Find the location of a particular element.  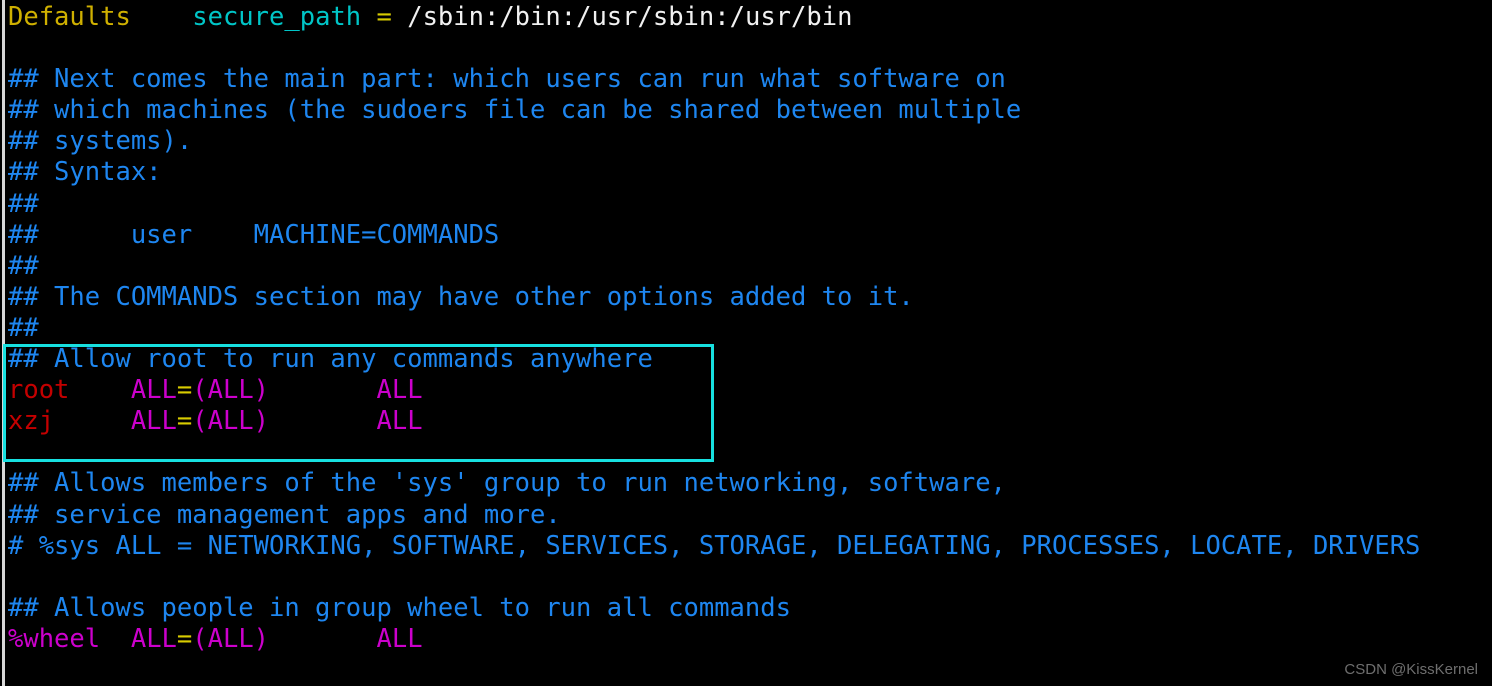

code-token: ## user MACHINE=COMMANDS is located at coordinates (254, 234).